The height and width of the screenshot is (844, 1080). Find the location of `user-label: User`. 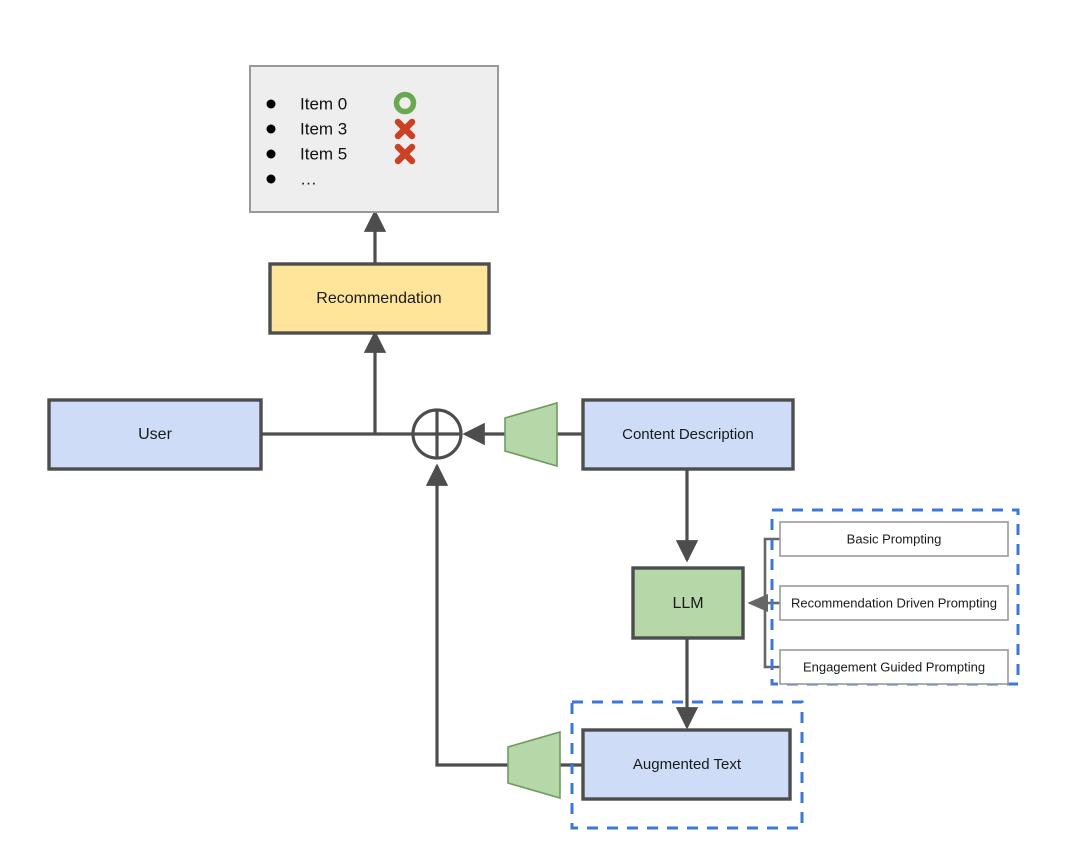

user-label: User is located at coordinates (155, 434).